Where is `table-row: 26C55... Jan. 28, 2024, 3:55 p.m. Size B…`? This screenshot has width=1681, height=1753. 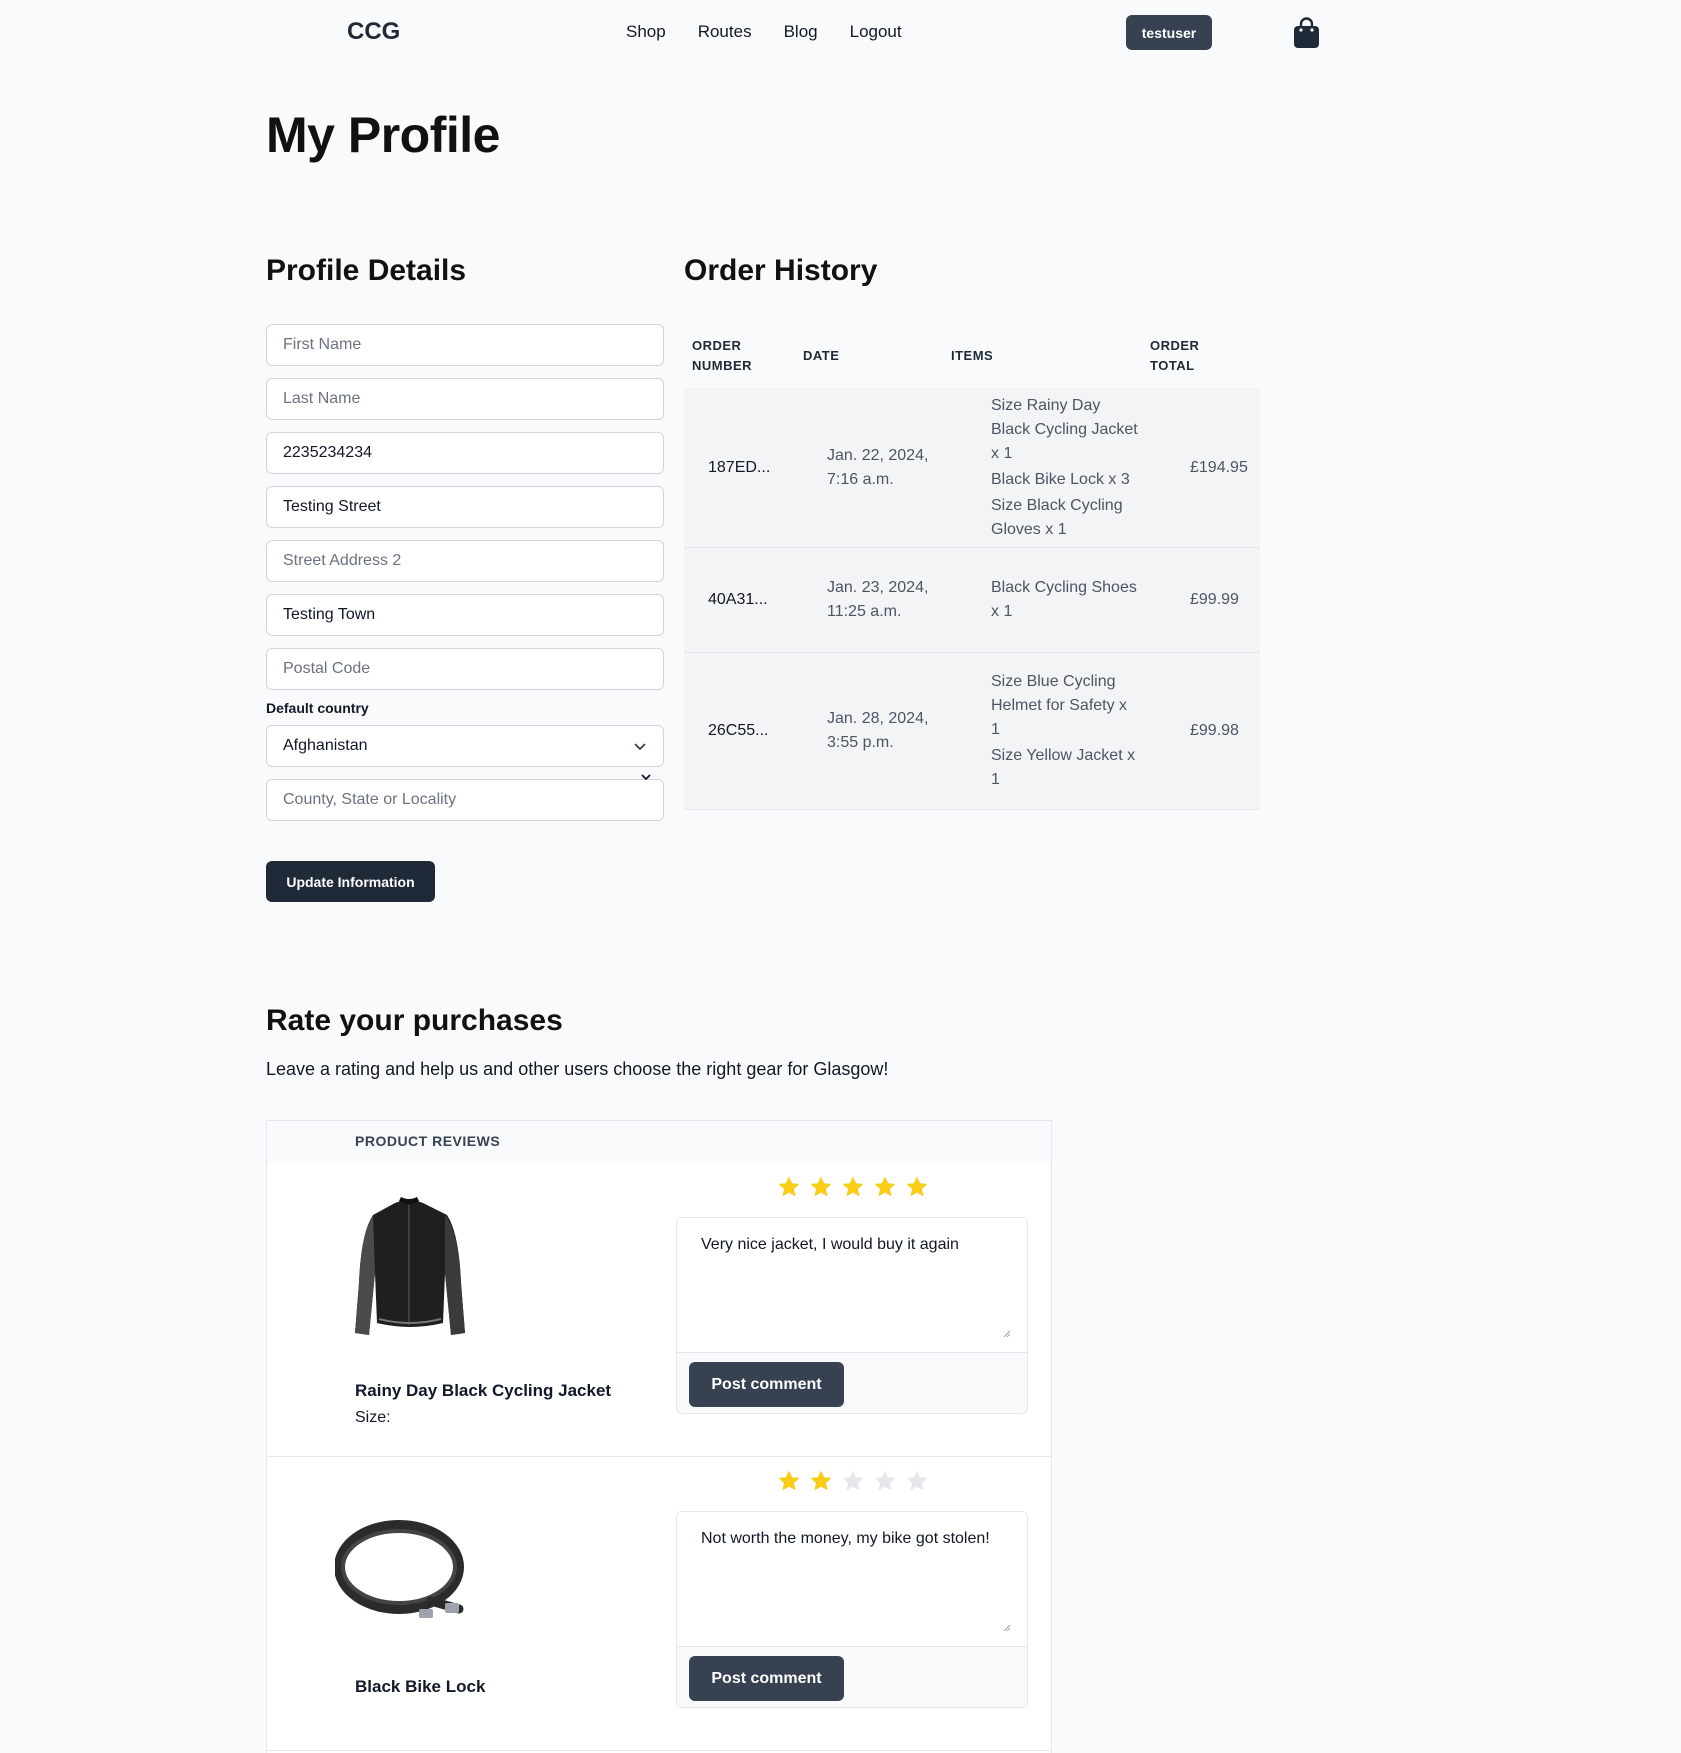
table-row: 26C55... Jan. 28, 2024, 3:55 p.m. Size B… is located at coordinates (972, 731).